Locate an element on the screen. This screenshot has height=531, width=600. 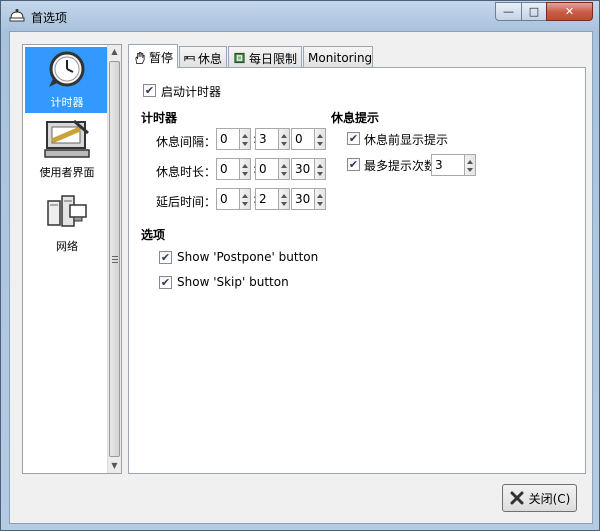
grip-icon is located at coordinates (115, 259).